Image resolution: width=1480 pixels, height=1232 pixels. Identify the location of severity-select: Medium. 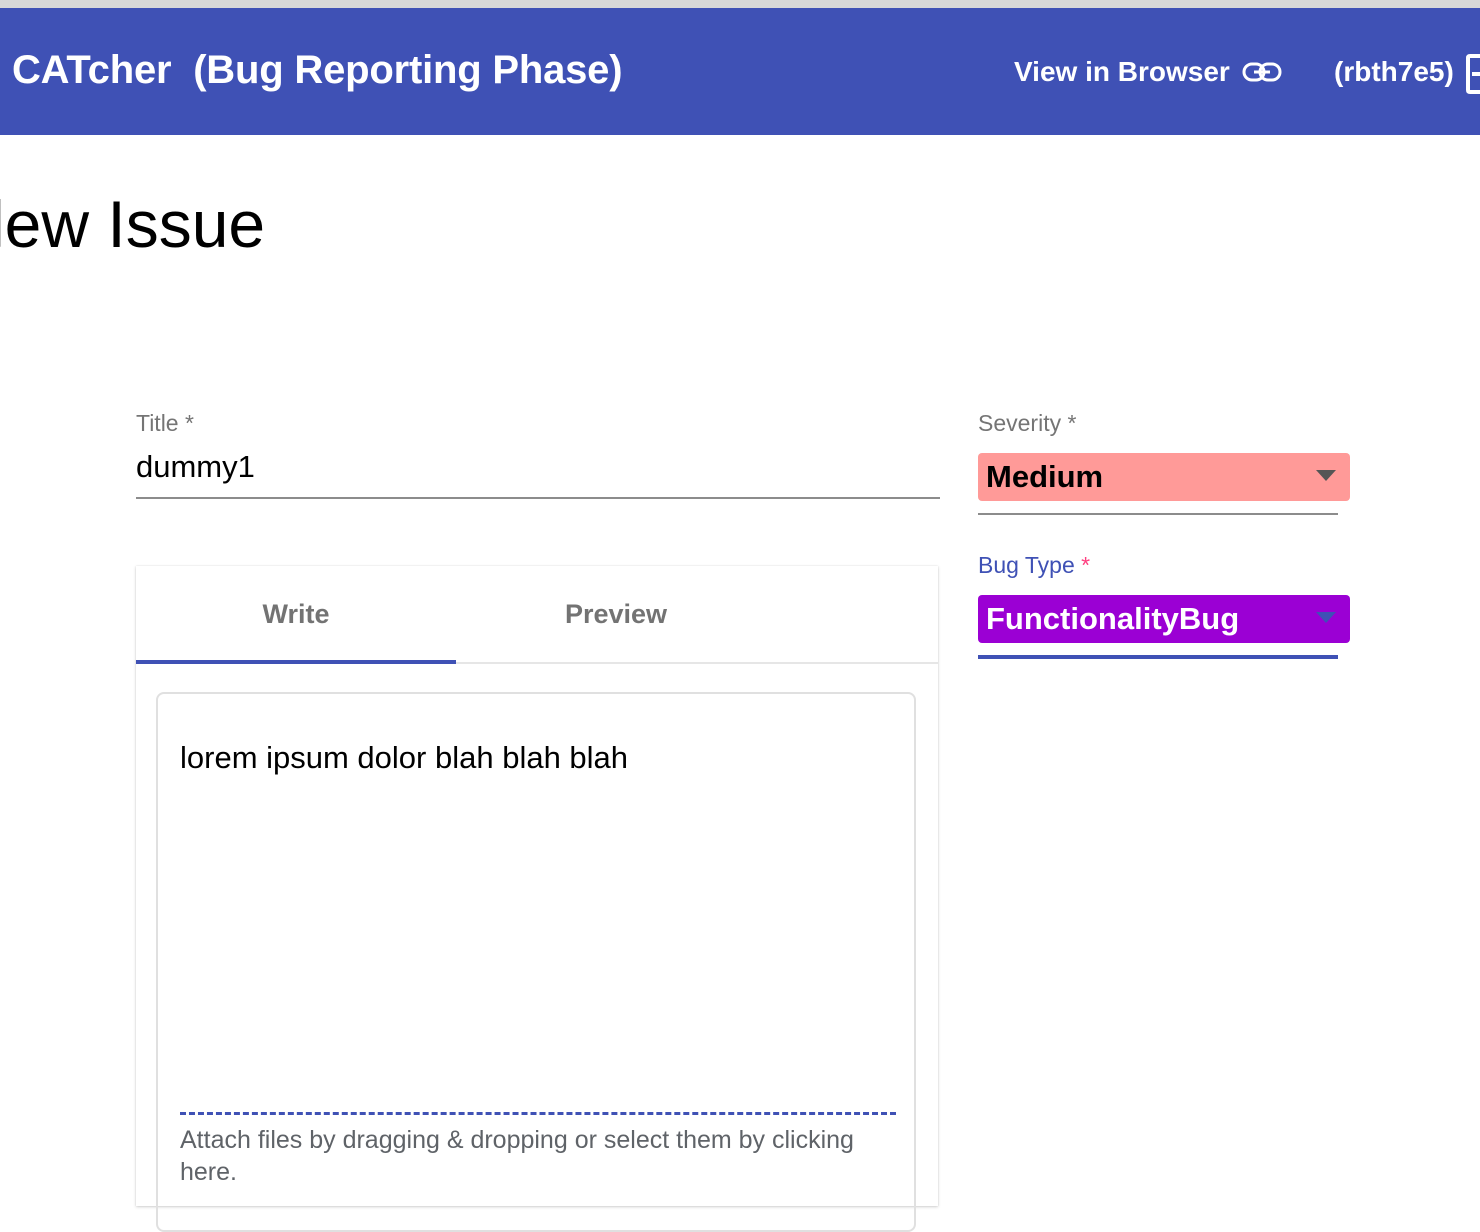
(1164, 477).